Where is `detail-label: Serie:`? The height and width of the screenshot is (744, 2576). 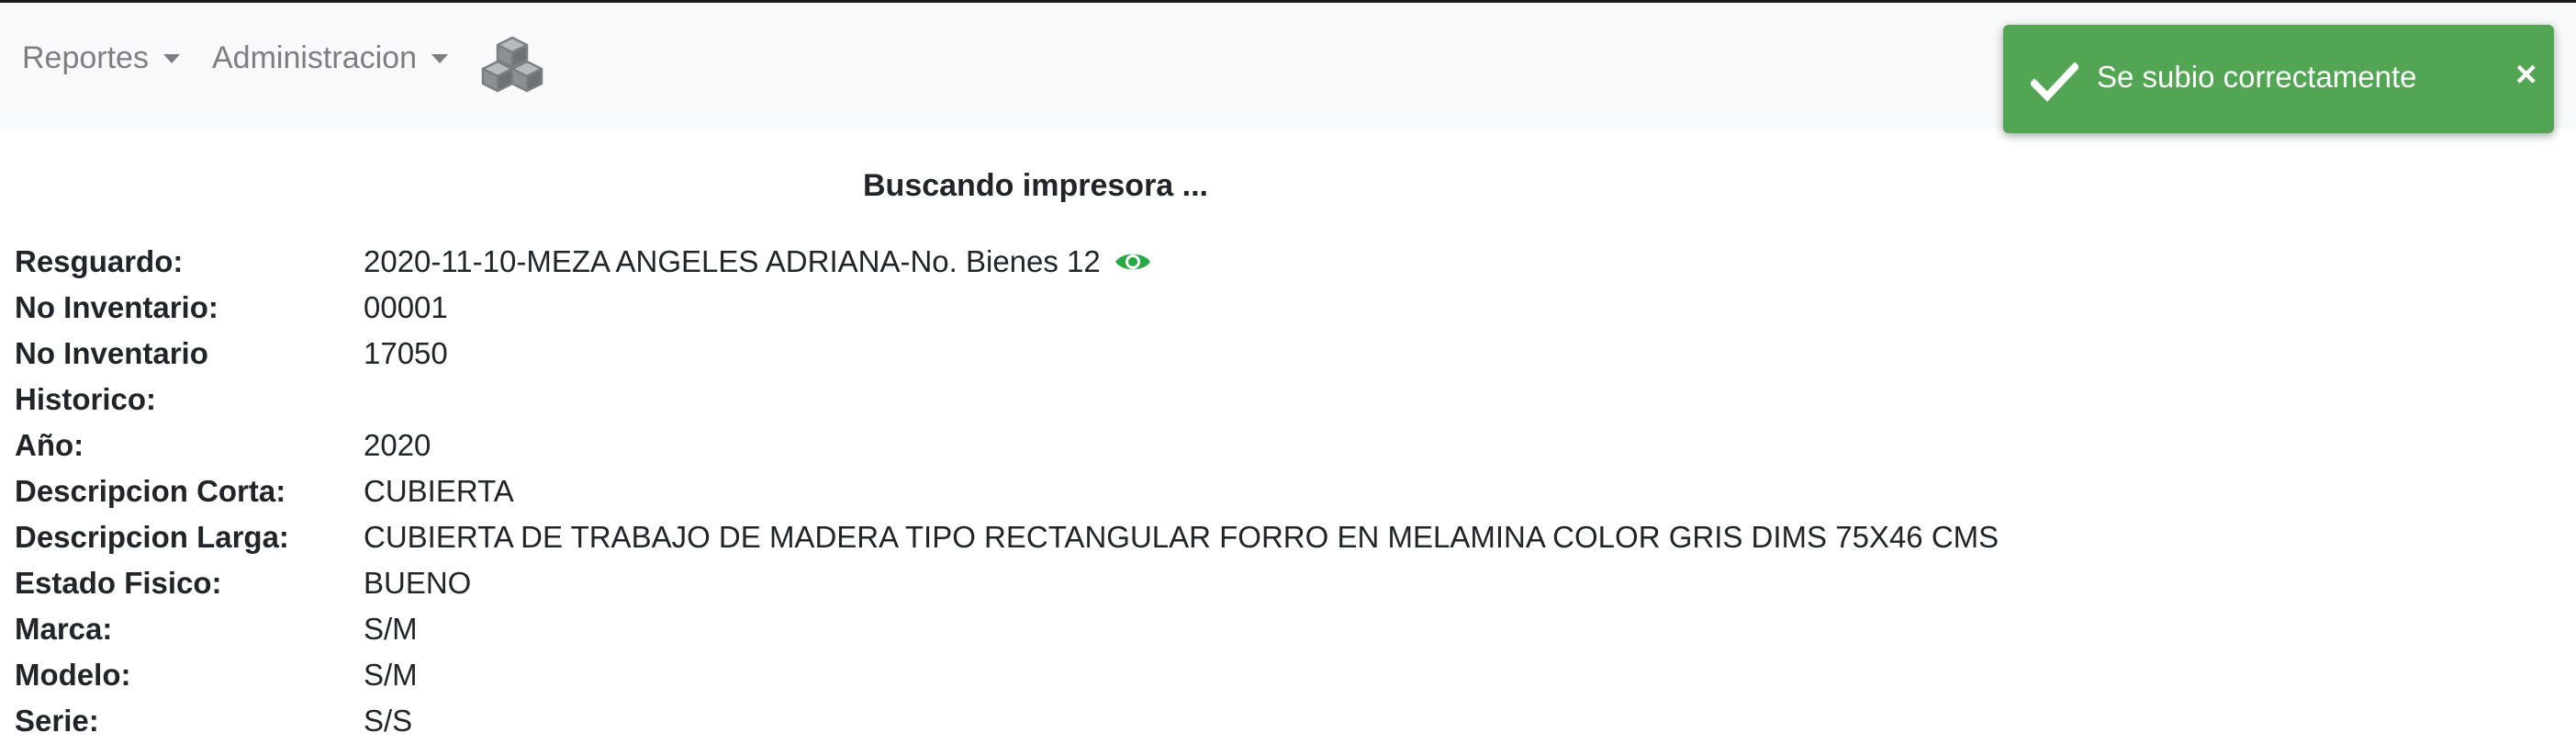
detail-label: Serie: is located at coordinates (57, 721).